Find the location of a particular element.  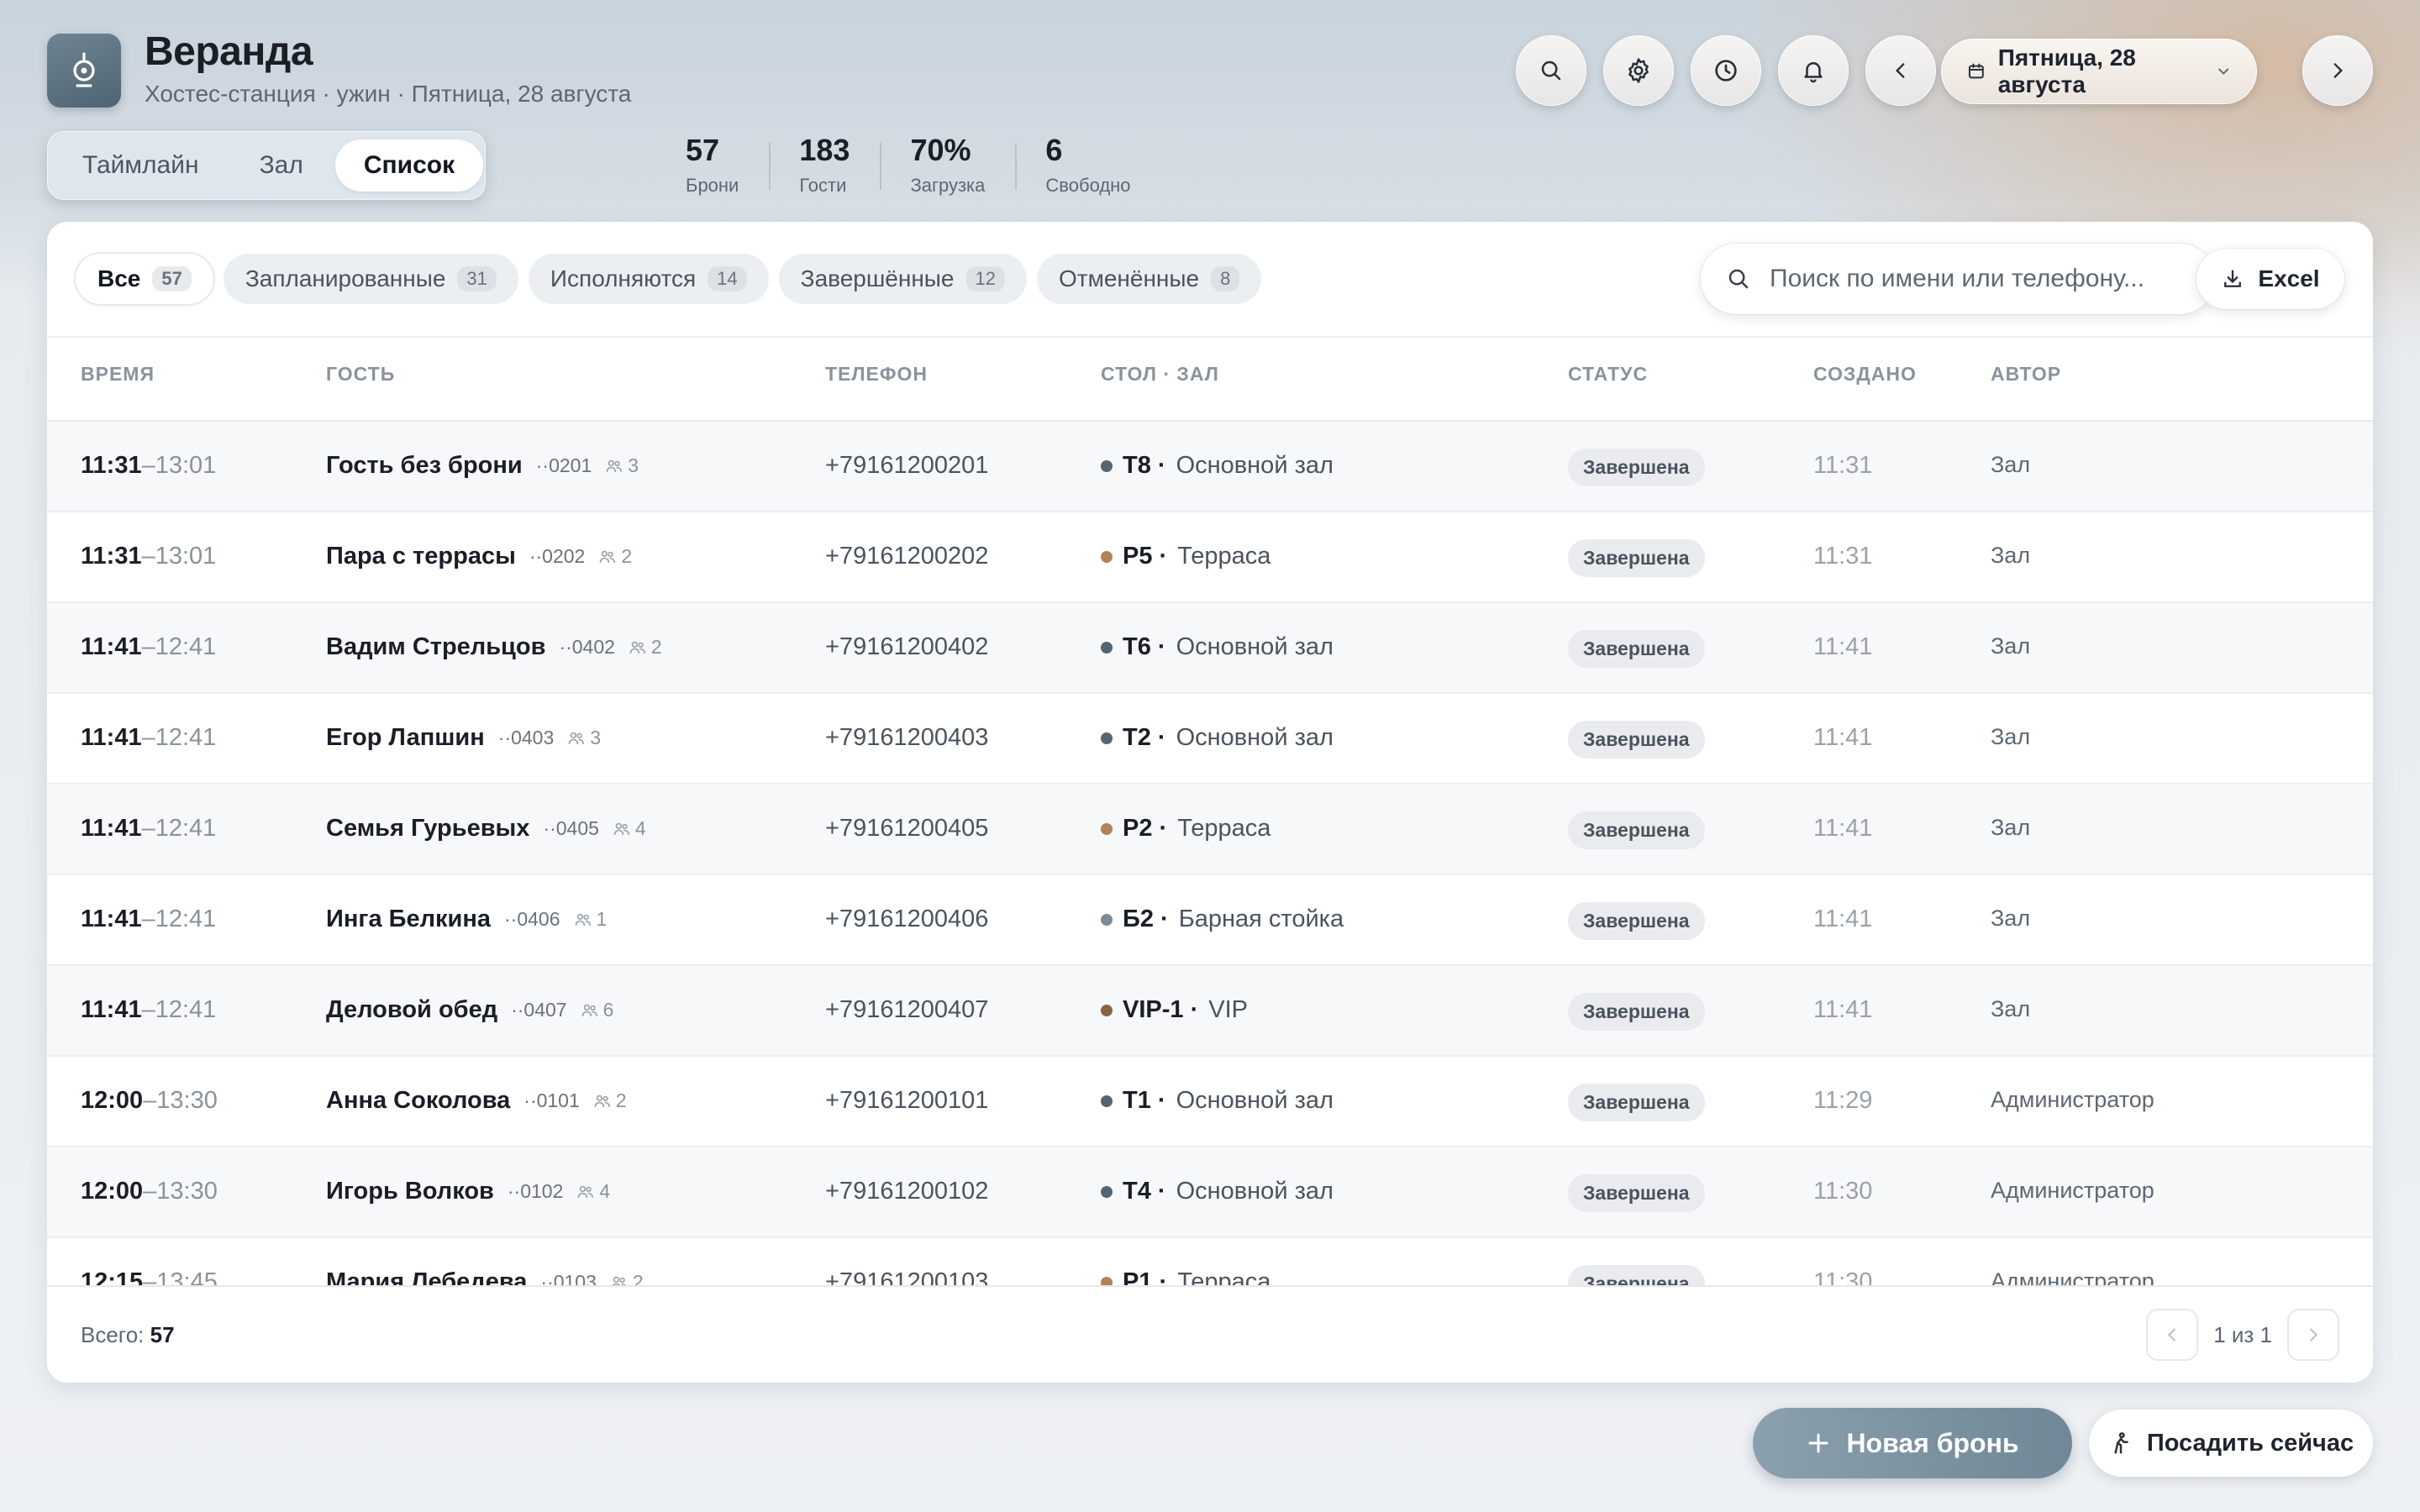

export-excel-button: Excel is located at coordinates (2270, 279).